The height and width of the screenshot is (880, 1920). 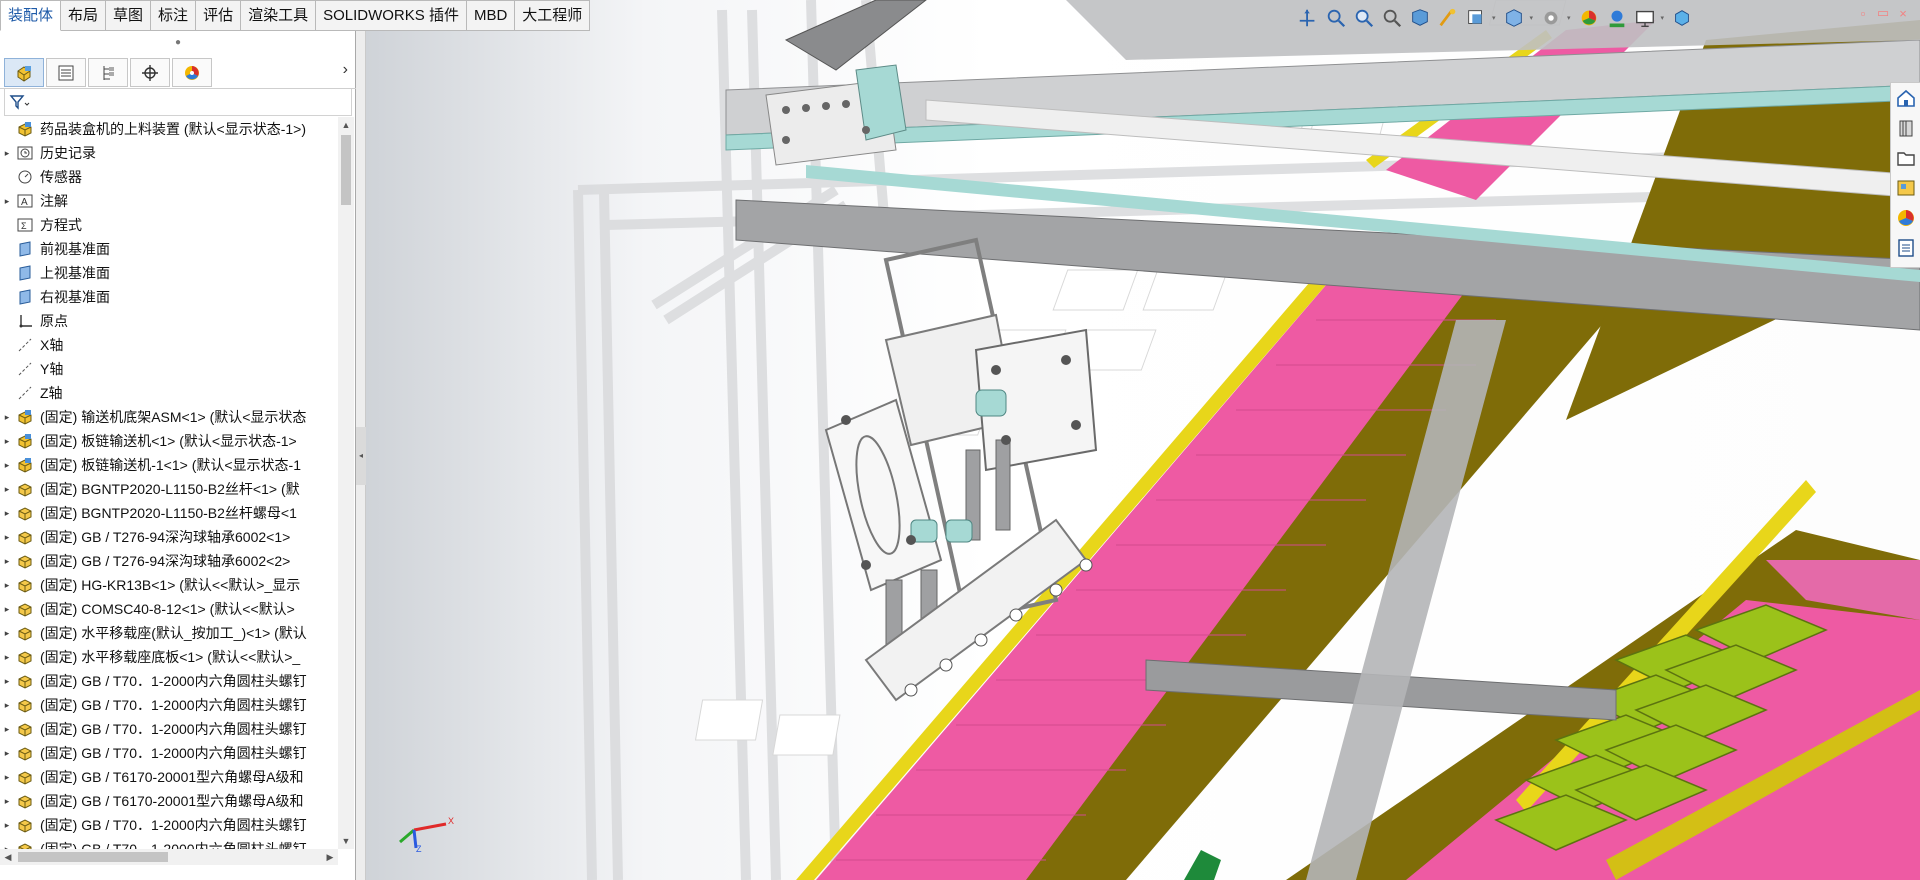 What do you see at coordinates (1863, 13) in the screenshot?
I see `restore-icon: ▫` at bounding box center [1863, 13].